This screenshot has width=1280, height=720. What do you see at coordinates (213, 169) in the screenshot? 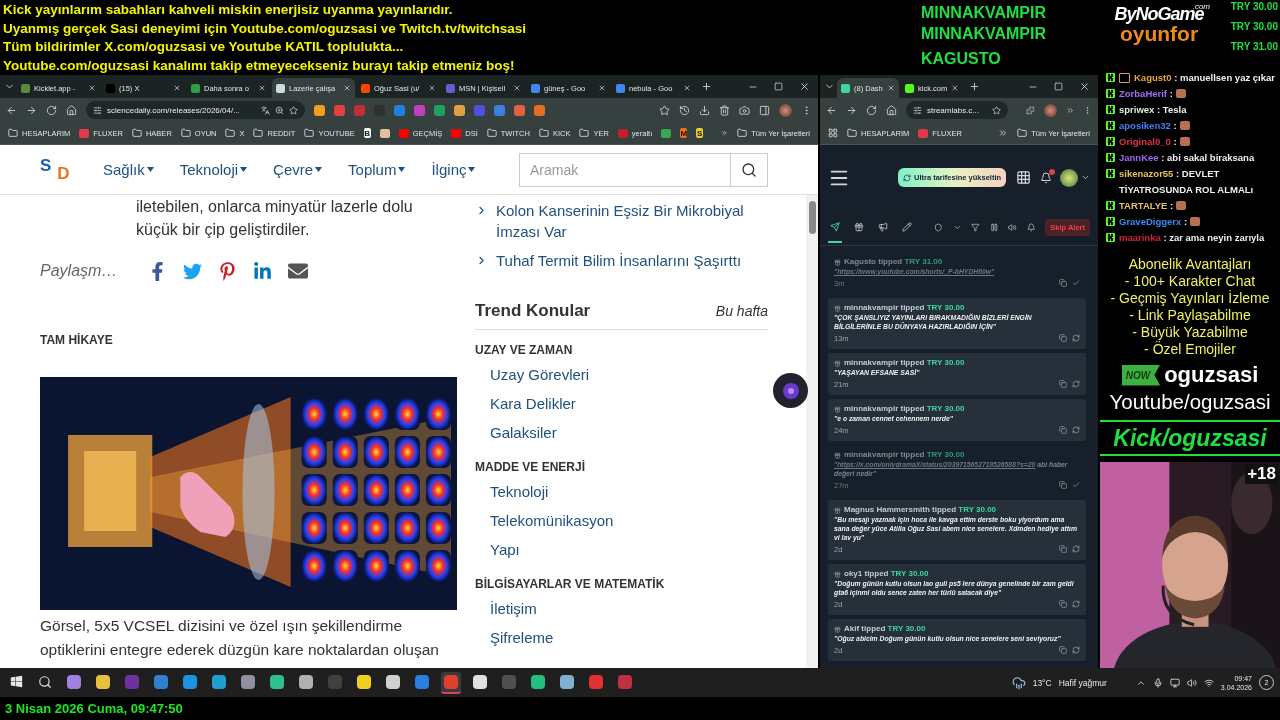
I see `nav-menu: Teknoloji` at bounding box center [213, 169].